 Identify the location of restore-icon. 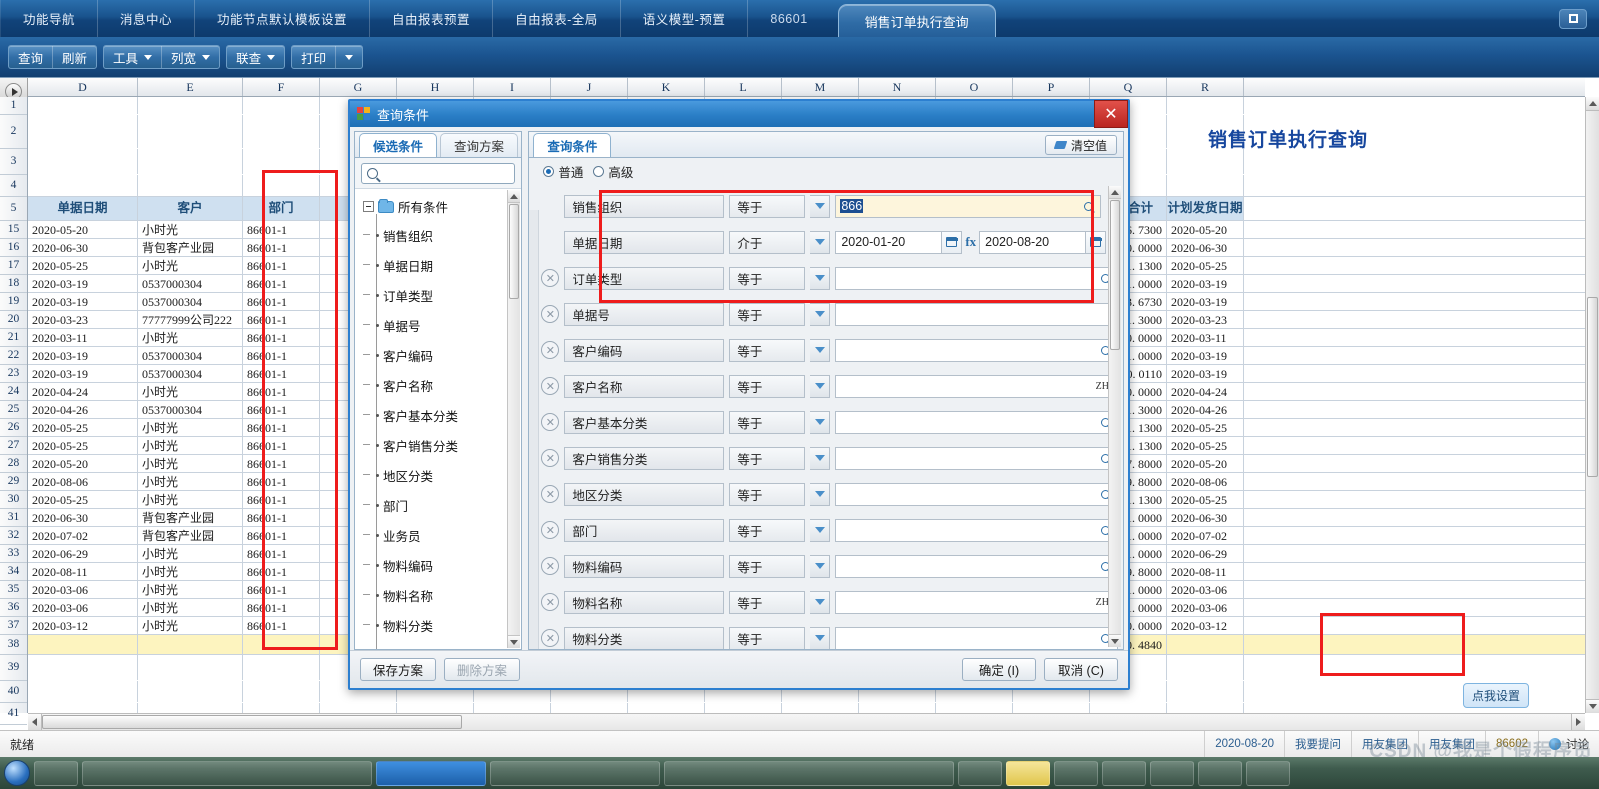
(1573, 18).